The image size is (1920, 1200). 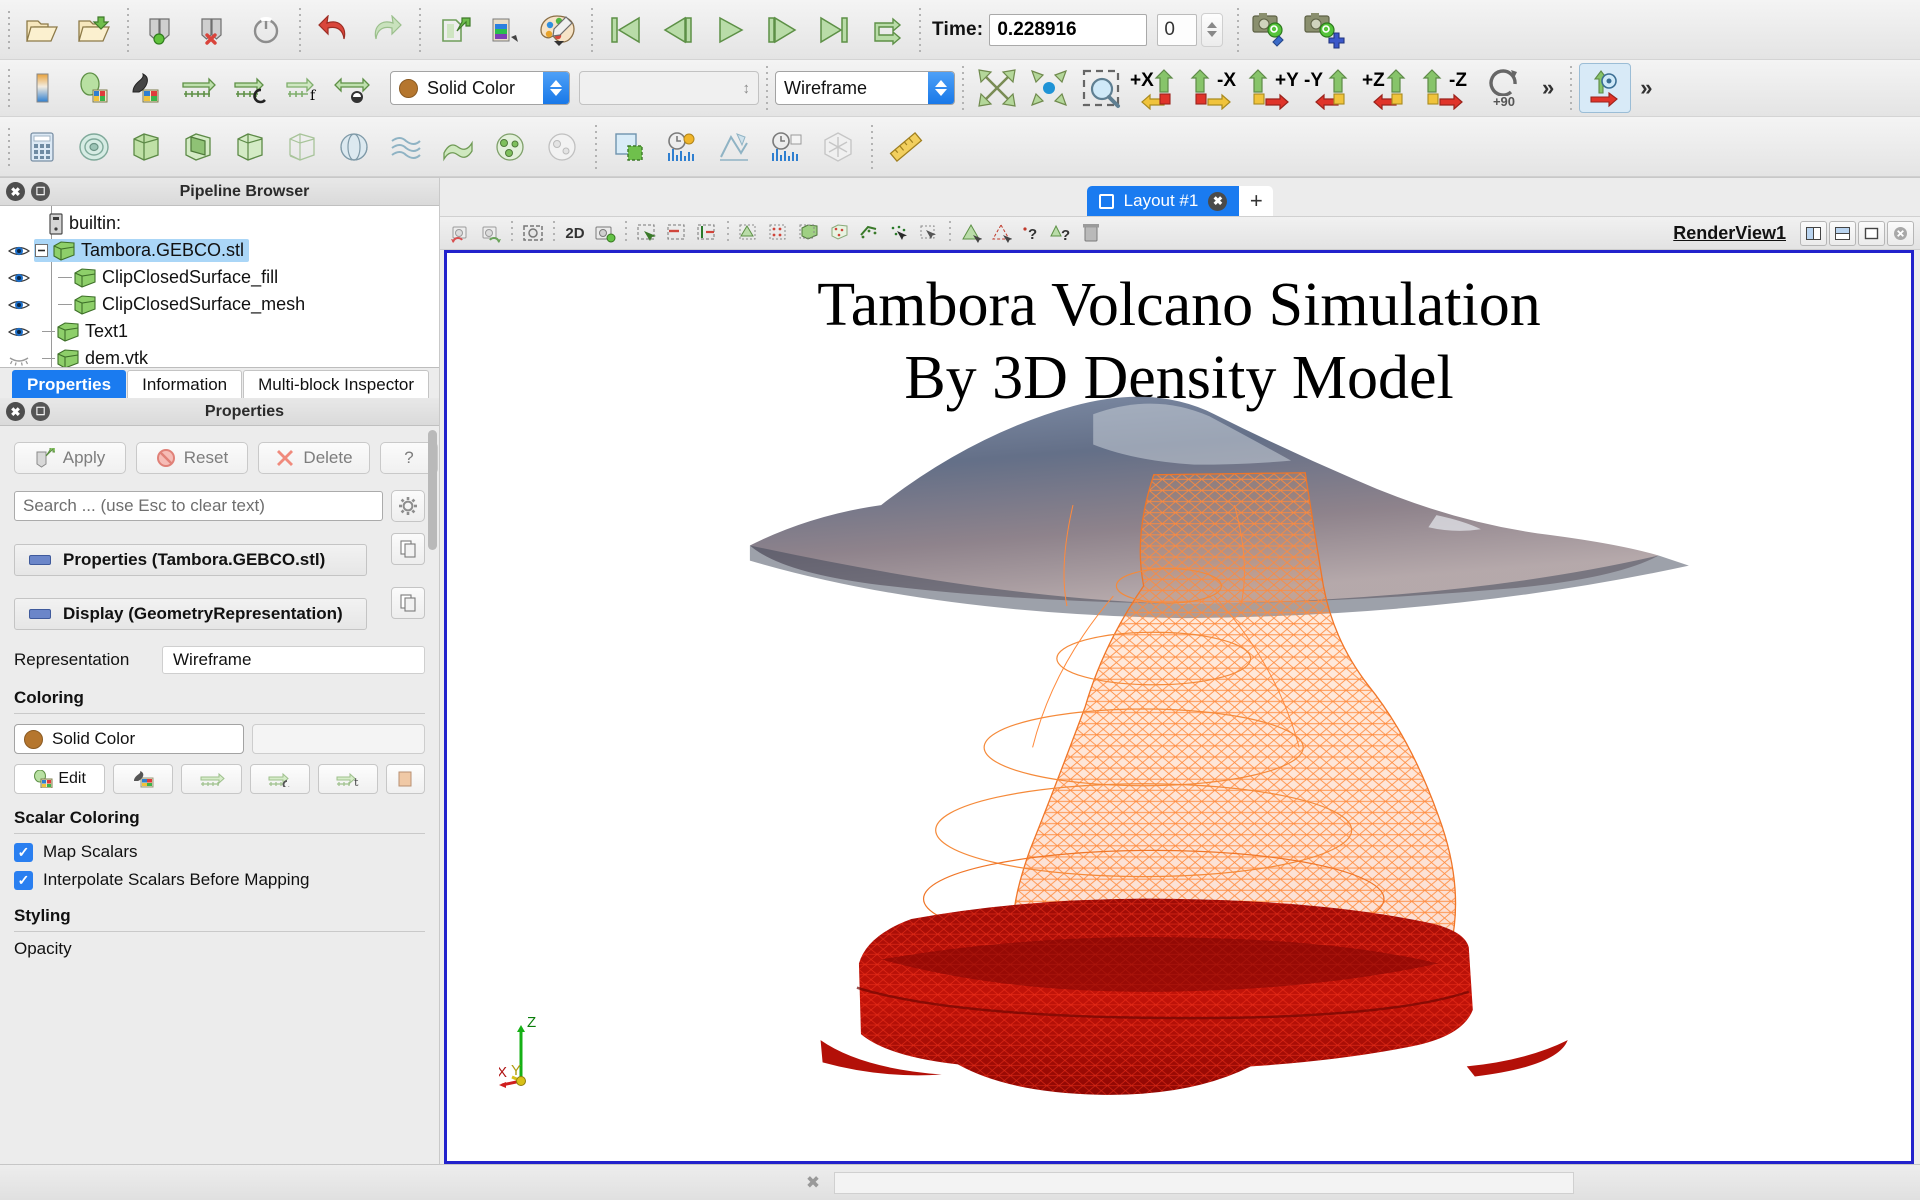 What do you see at coordinates (1001, 233) in the screenshot?
I see `select-points-polygon-icon` at bounding box center [1001, 233].